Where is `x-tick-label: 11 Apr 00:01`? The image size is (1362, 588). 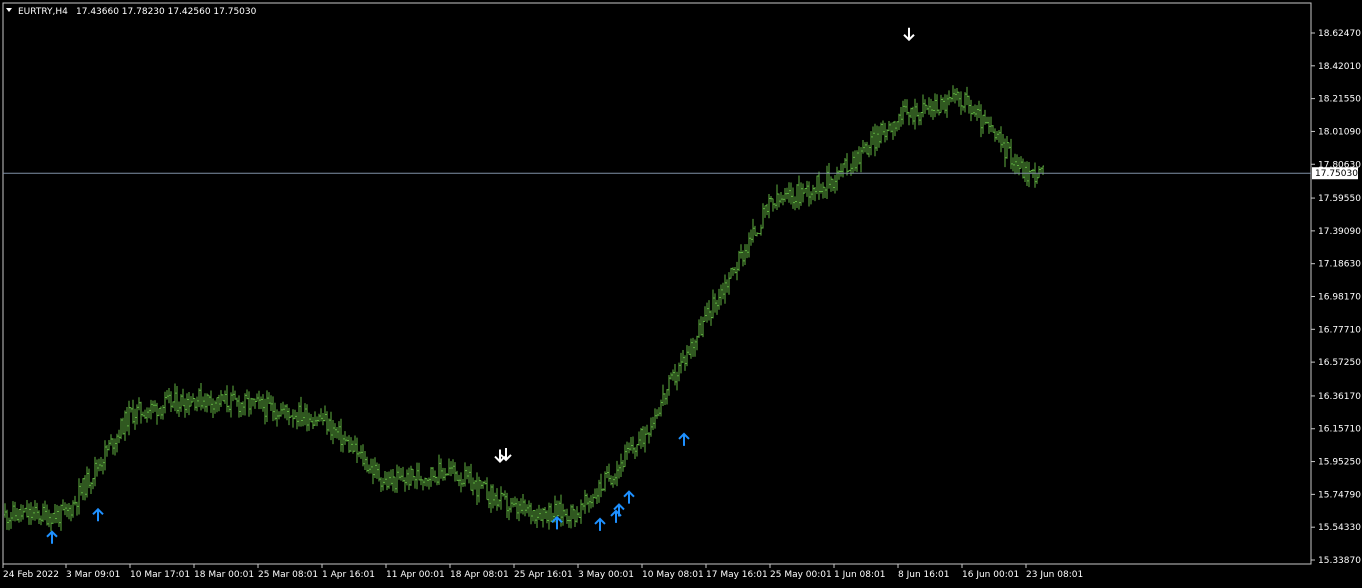
x-tick-label: 11 Apr 00:01 is located at coordinates (415, 575).